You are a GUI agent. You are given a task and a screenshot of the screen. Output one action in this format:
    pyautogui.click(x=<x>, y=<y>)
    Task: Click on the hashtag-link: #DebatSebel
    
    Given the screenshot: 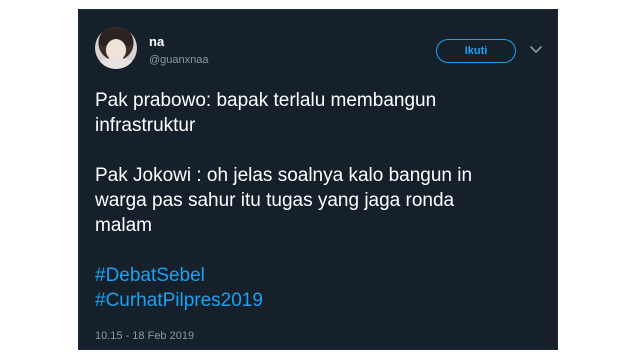 What is the action you would take?
    pyautogui.click(x=322, y=275)
    